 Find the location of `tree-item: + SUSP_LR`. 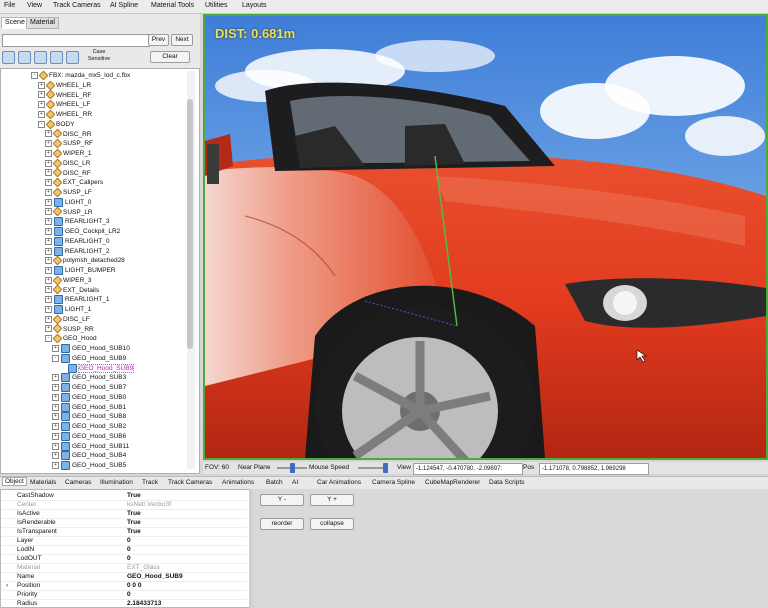

tree-item: + SUSP_LR is located at coordinates (69, 212).